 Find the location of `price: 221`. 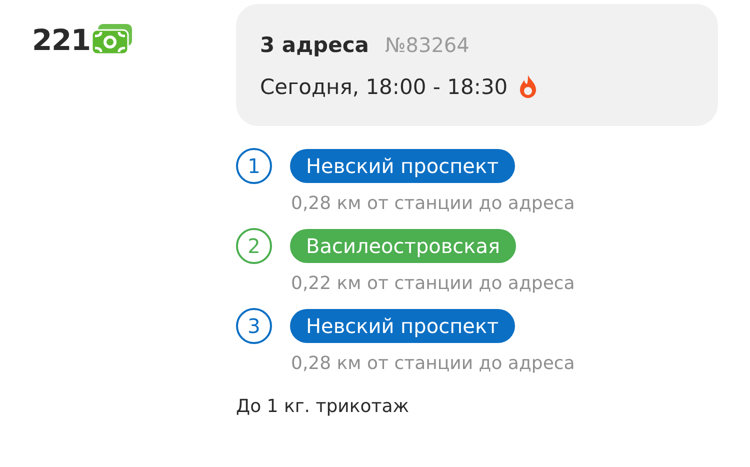

price: 221 is located at coordinates (61, 40).